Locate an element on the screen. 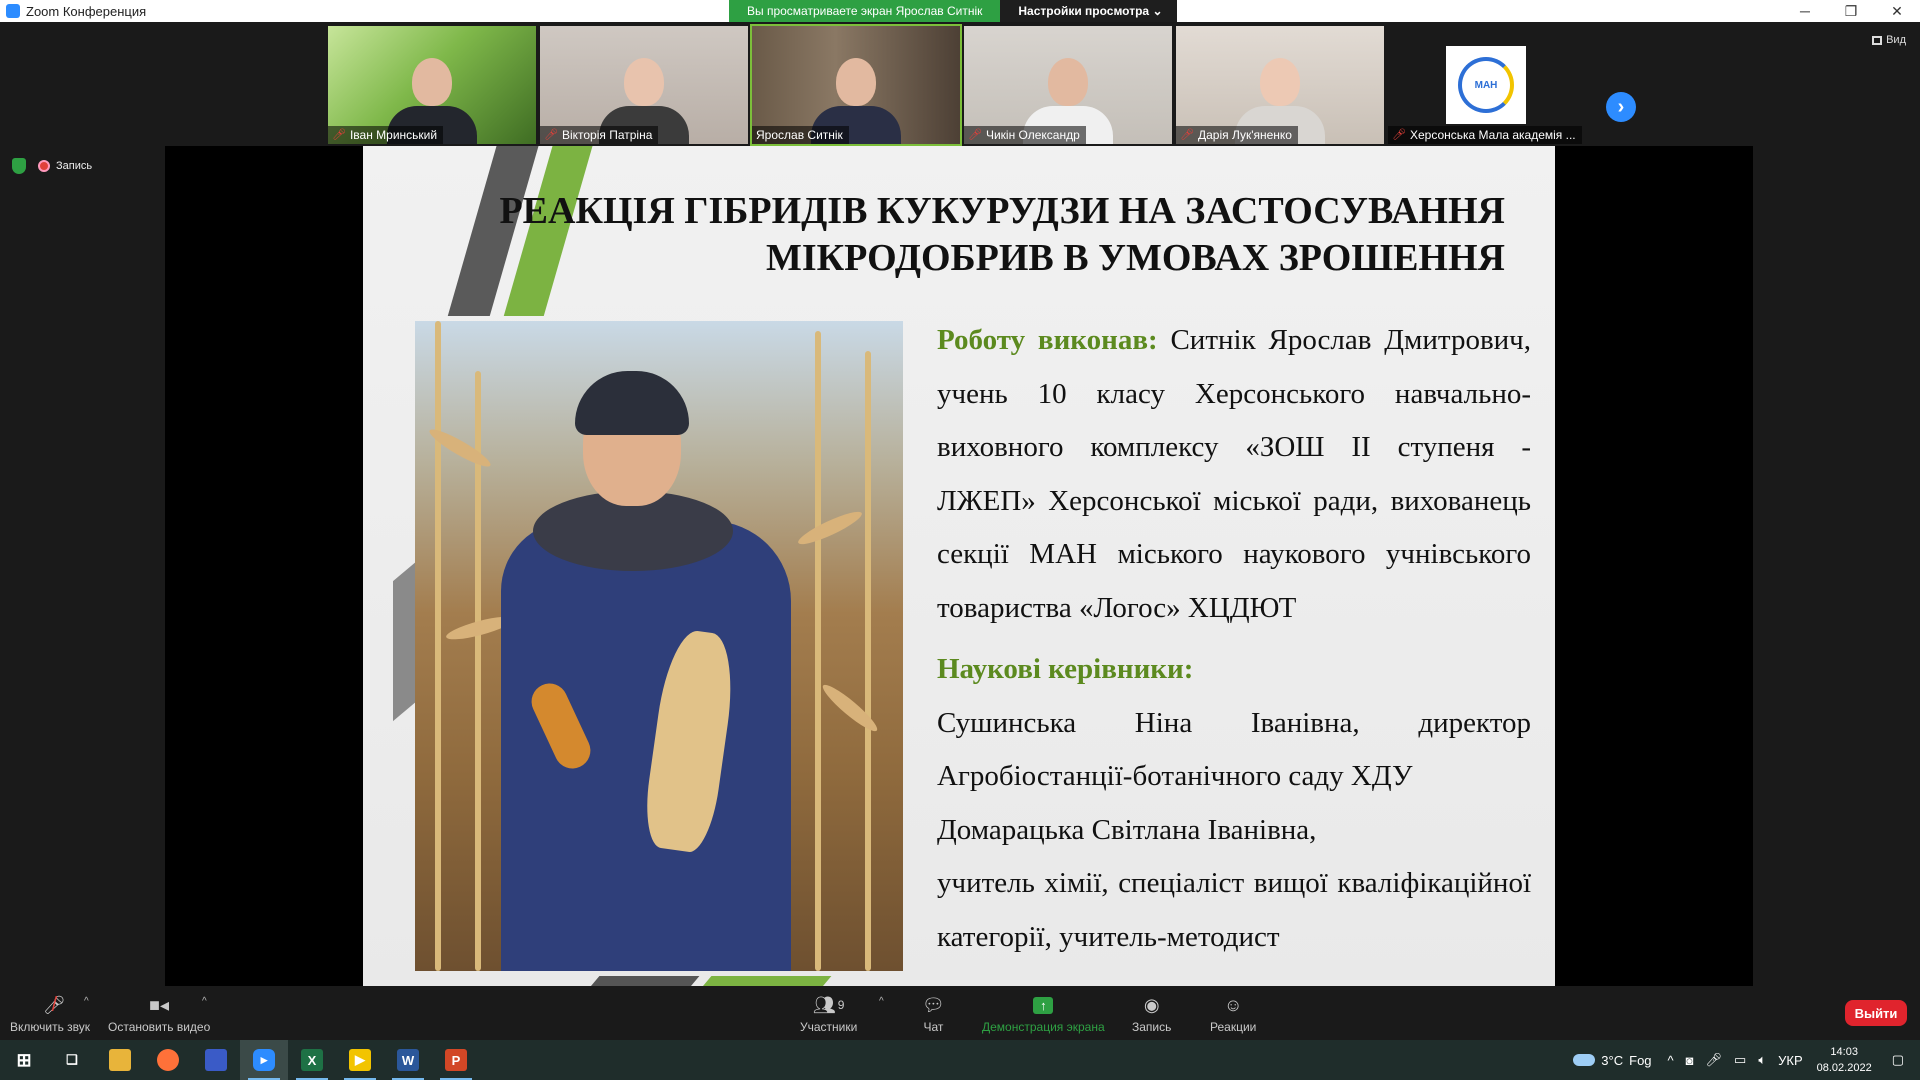  taskbar-zoom: ▸ is located at coordinates (264, 1060).